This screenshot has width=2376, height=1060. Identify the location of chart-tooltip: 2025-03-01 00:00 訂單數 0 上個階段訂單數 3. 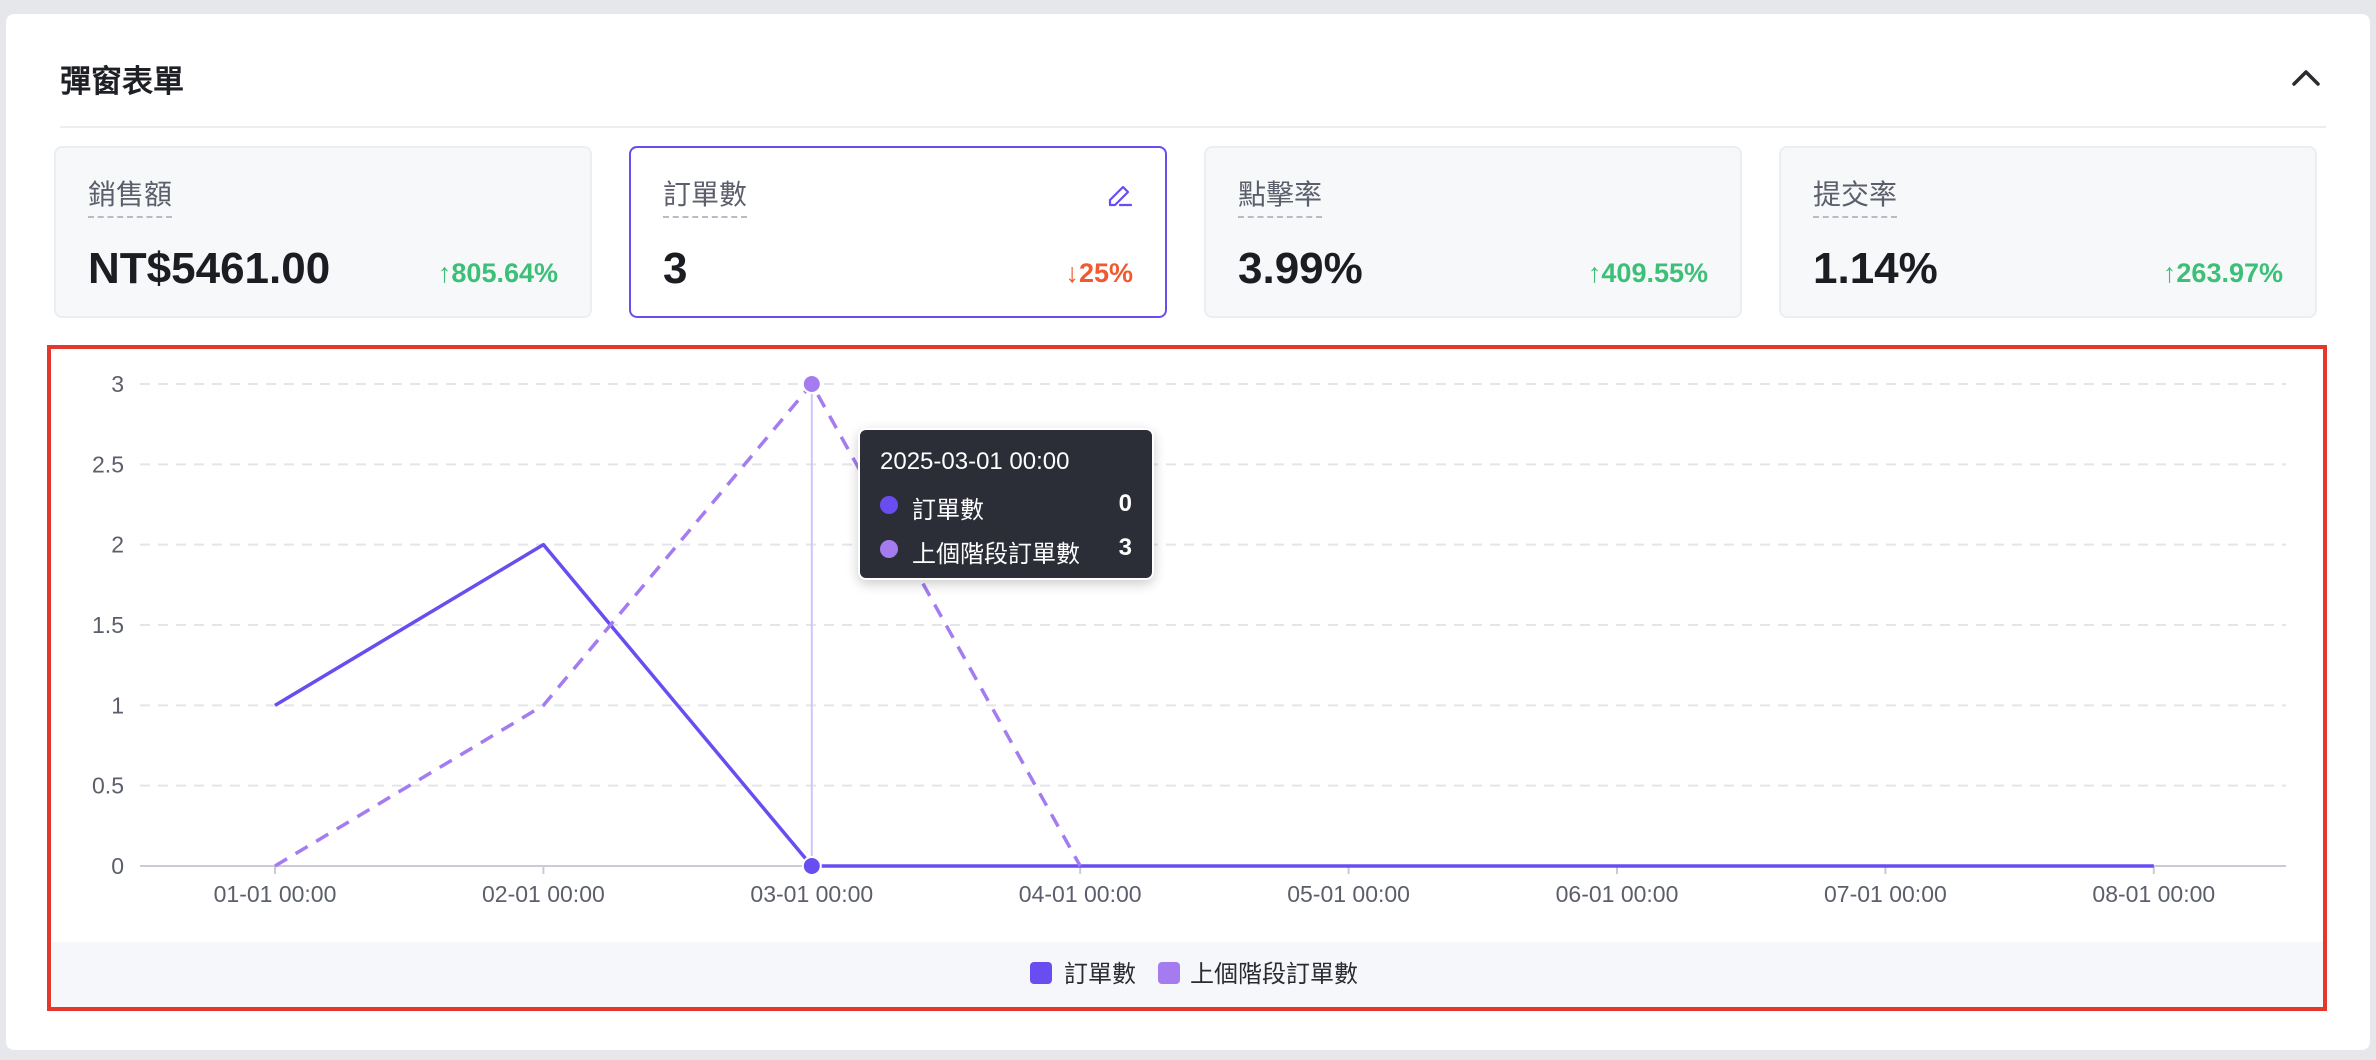
(1006, 504).